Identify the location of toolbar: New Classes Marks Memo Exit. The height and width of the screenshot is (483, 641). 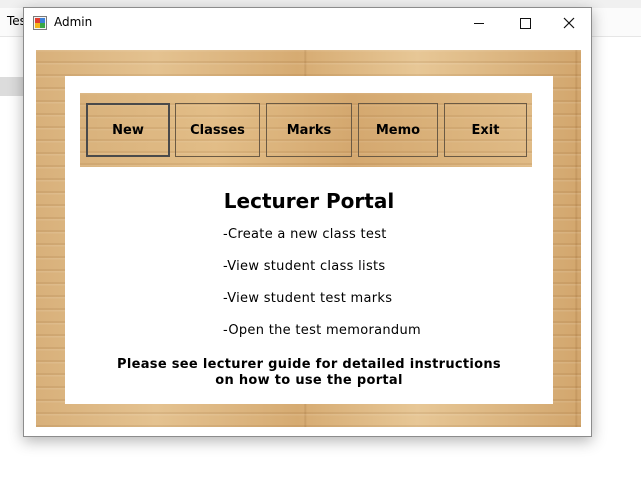
(306, 130).